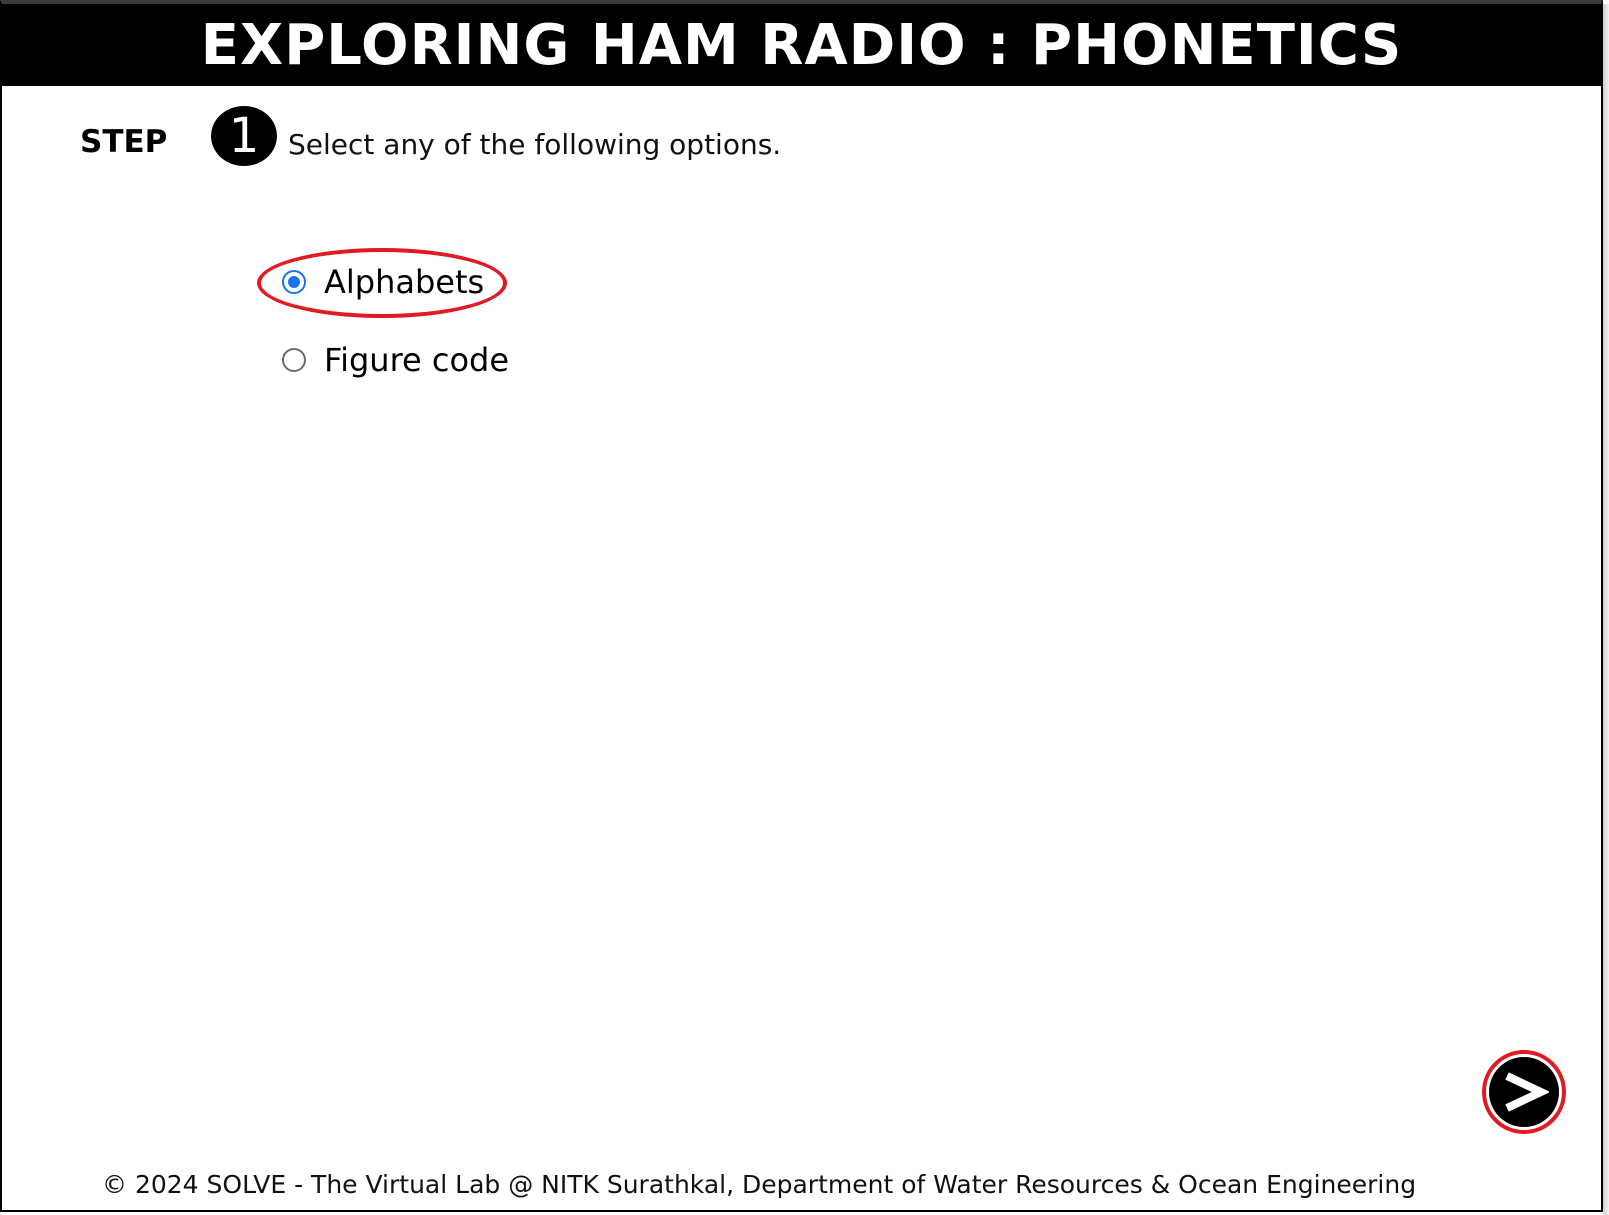 The image size is (1609, 1215). I want to click on header-bar: EXPLORING HAM RADIO : PHONETICS, so click(801, 45).